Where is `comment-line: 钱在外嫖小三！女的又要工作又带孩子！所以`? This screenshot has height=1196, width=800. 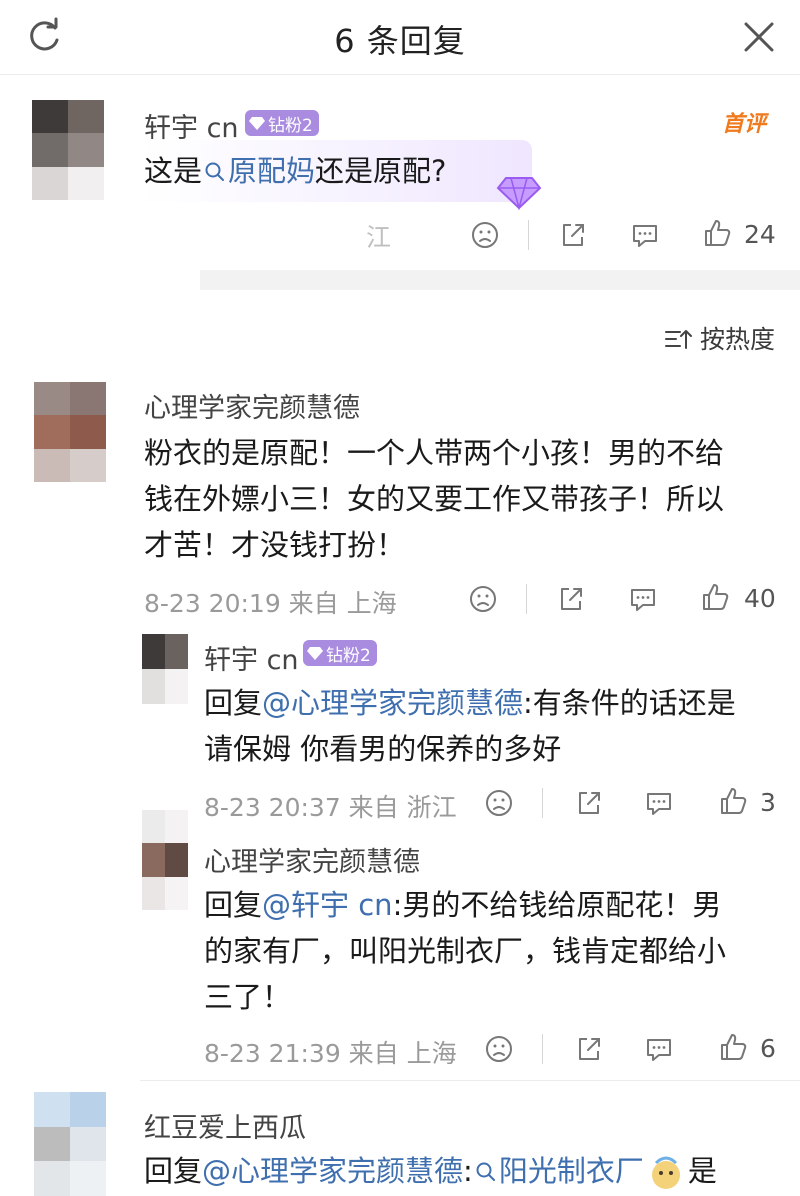
comment-line: 钱在外嫖小三！女的又要工作又带孩子！所以 is located at coordinates (434, 499).